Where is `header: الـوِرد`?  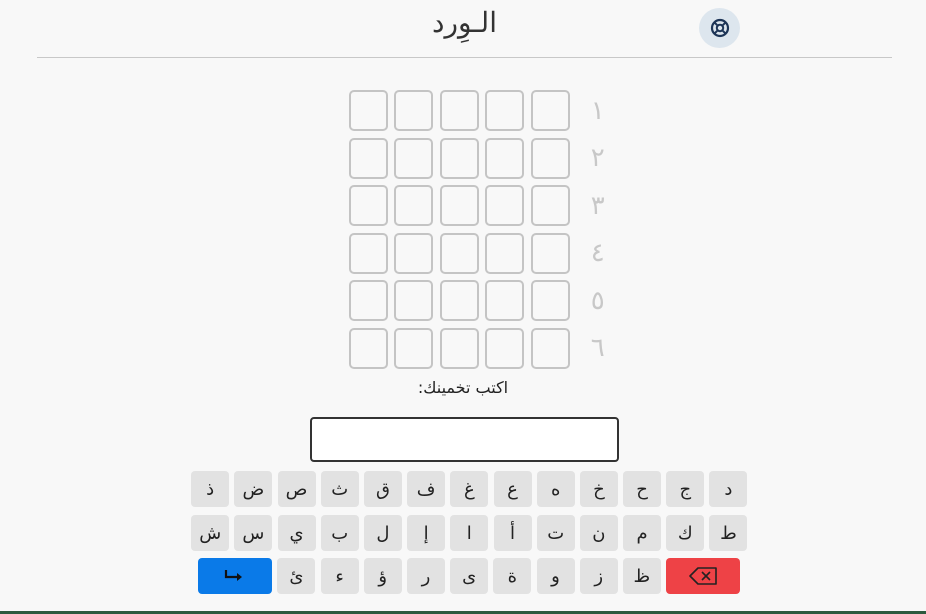 header: الـوِرد is located at coordinates (464, 29).